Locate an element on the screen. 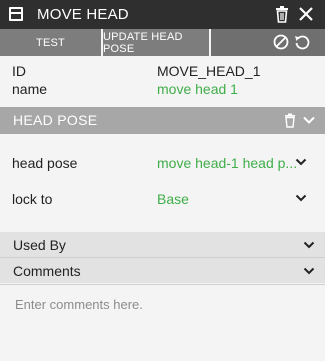 This screenshot has width=325, height=361. update-head-pose-button: UPDATE HEAD POSE is located at coordinates (156, 42).